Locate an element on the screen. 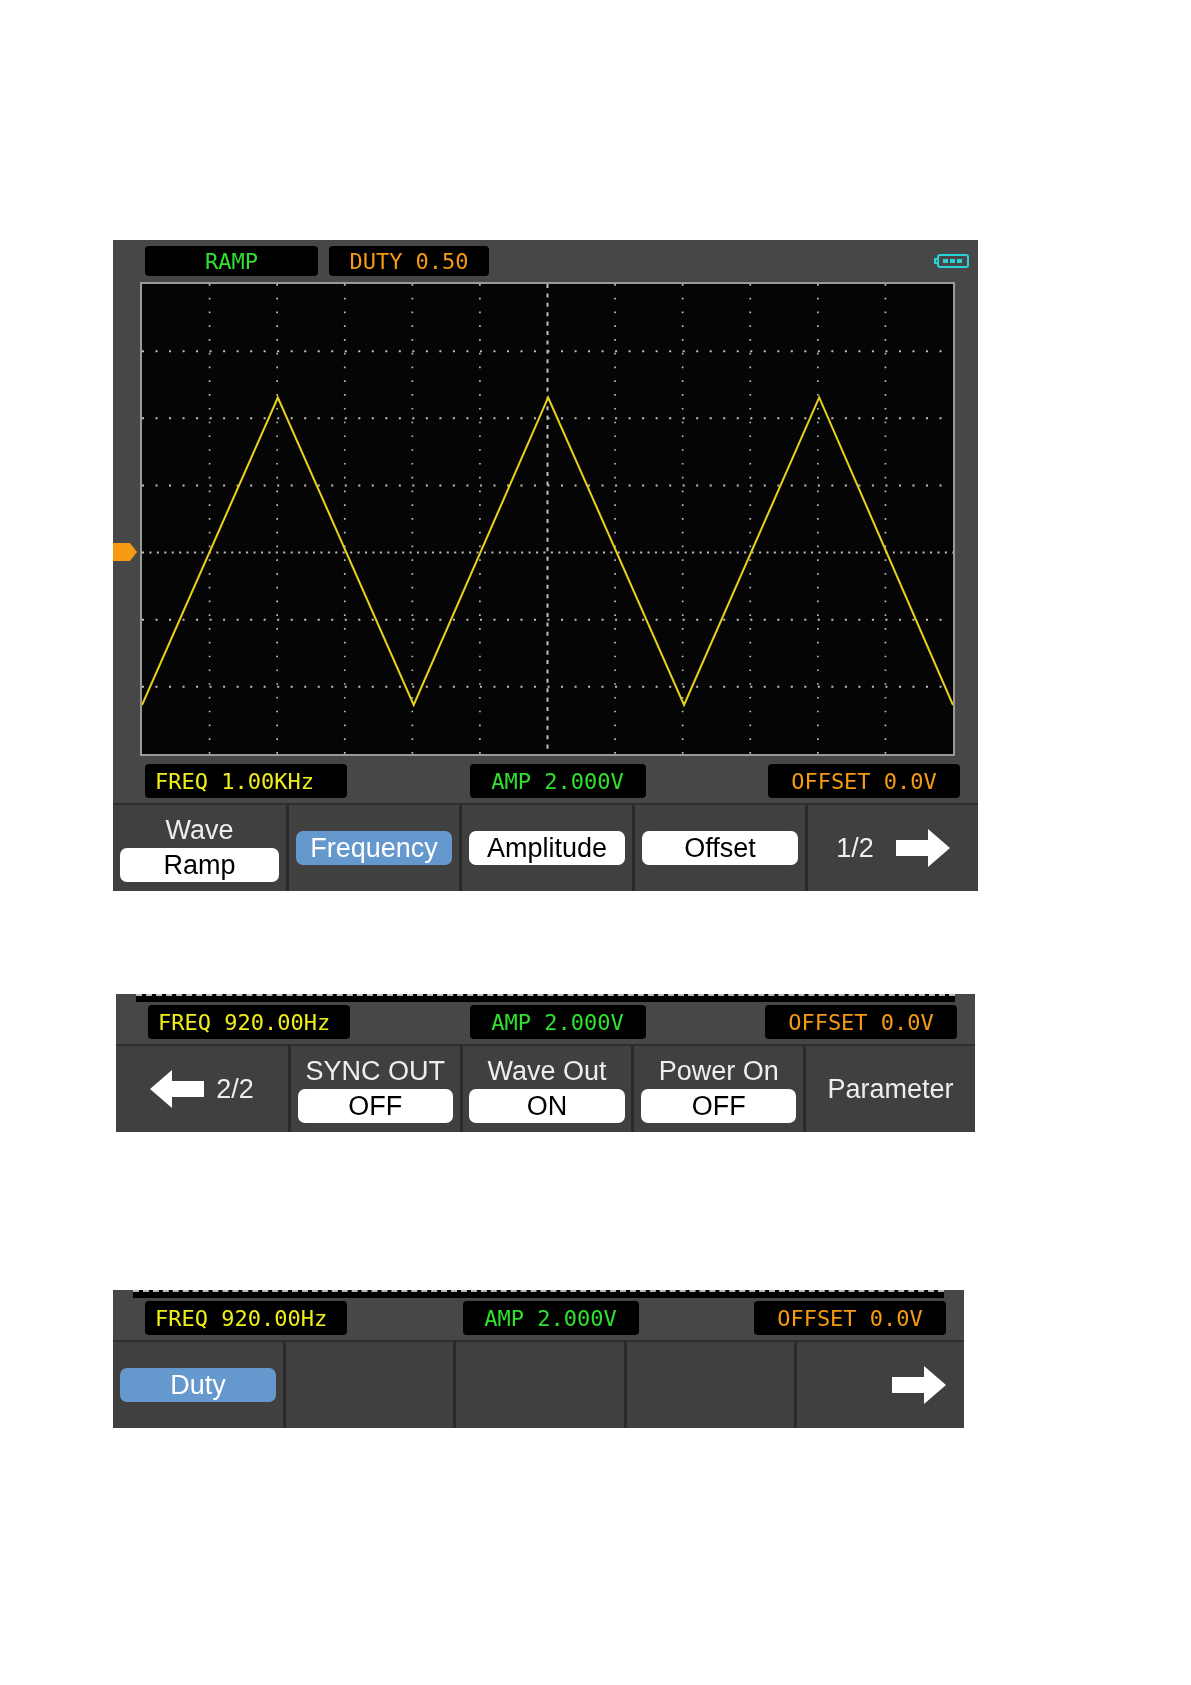  page-indicator: 1/2 is located at coordinates (855, 848).